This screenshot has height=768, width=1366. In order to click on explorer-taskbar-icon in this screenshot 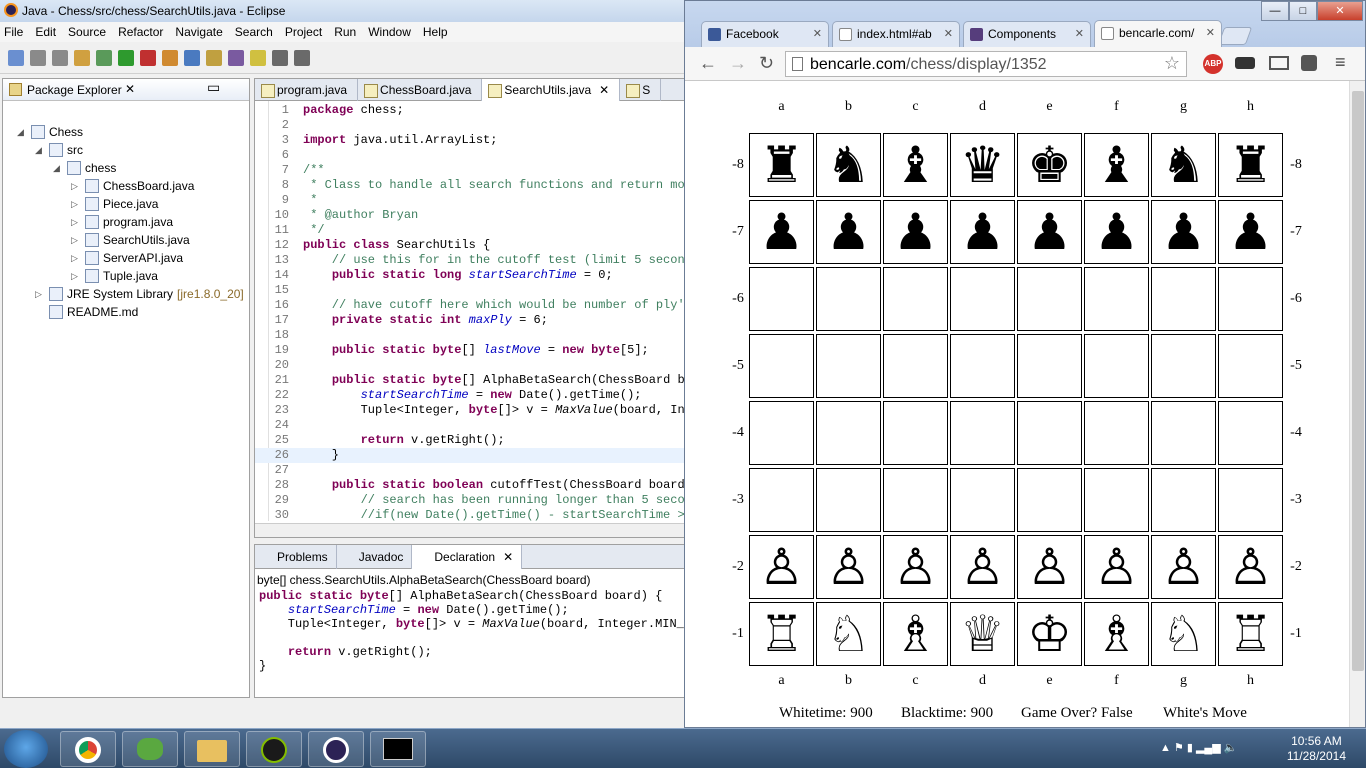, I will do `click(212, 749)`.